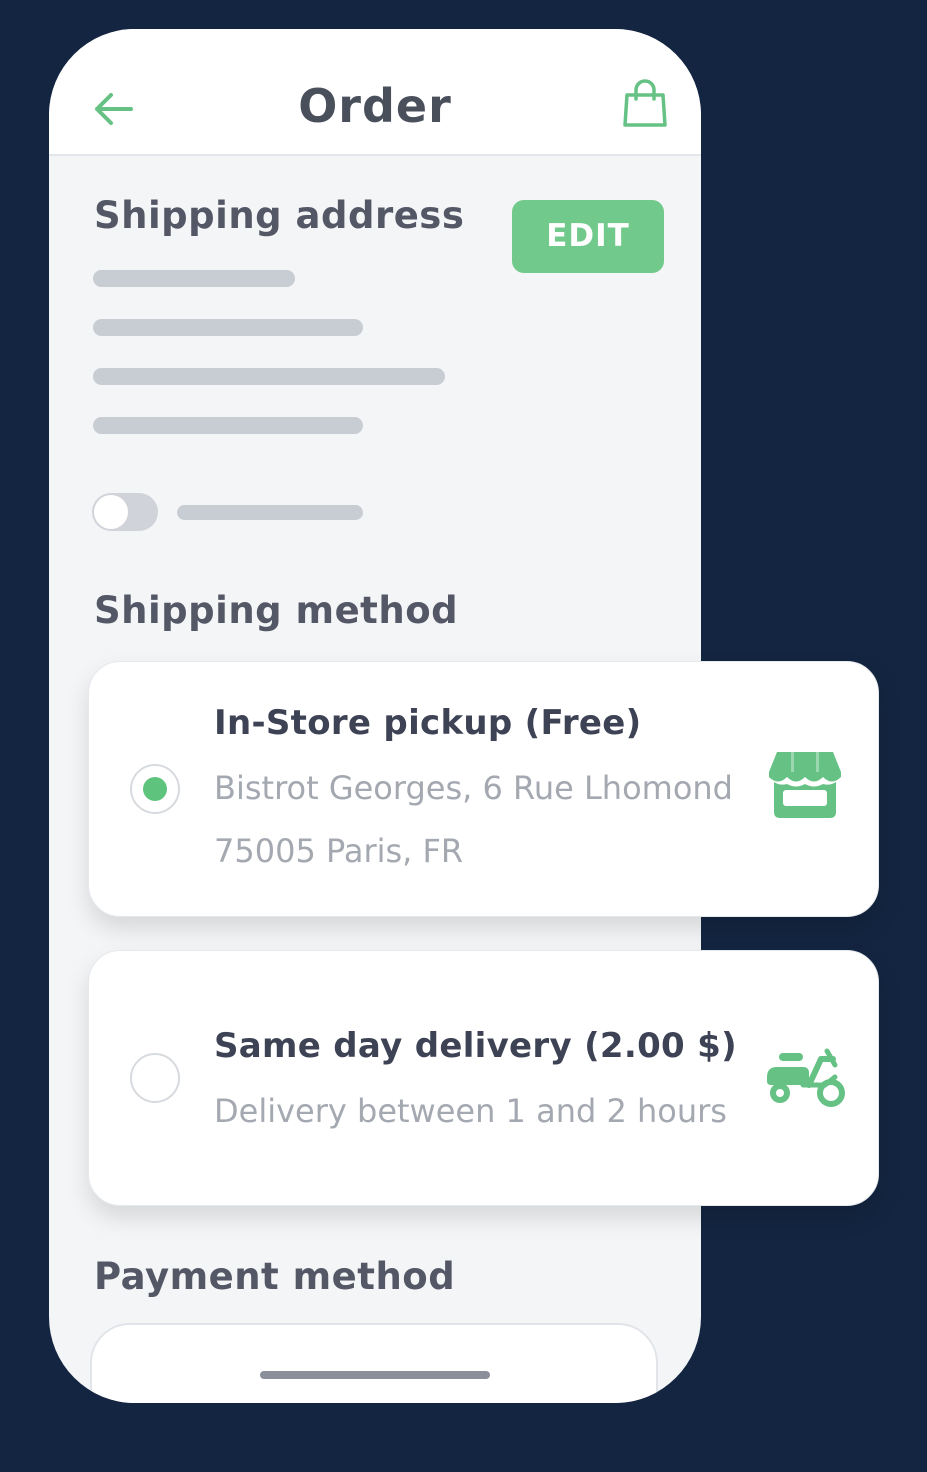 Image resolution: width=927 pixels, height=1472 pixels. I want to click on scooter-icon, so click(806, 1077).